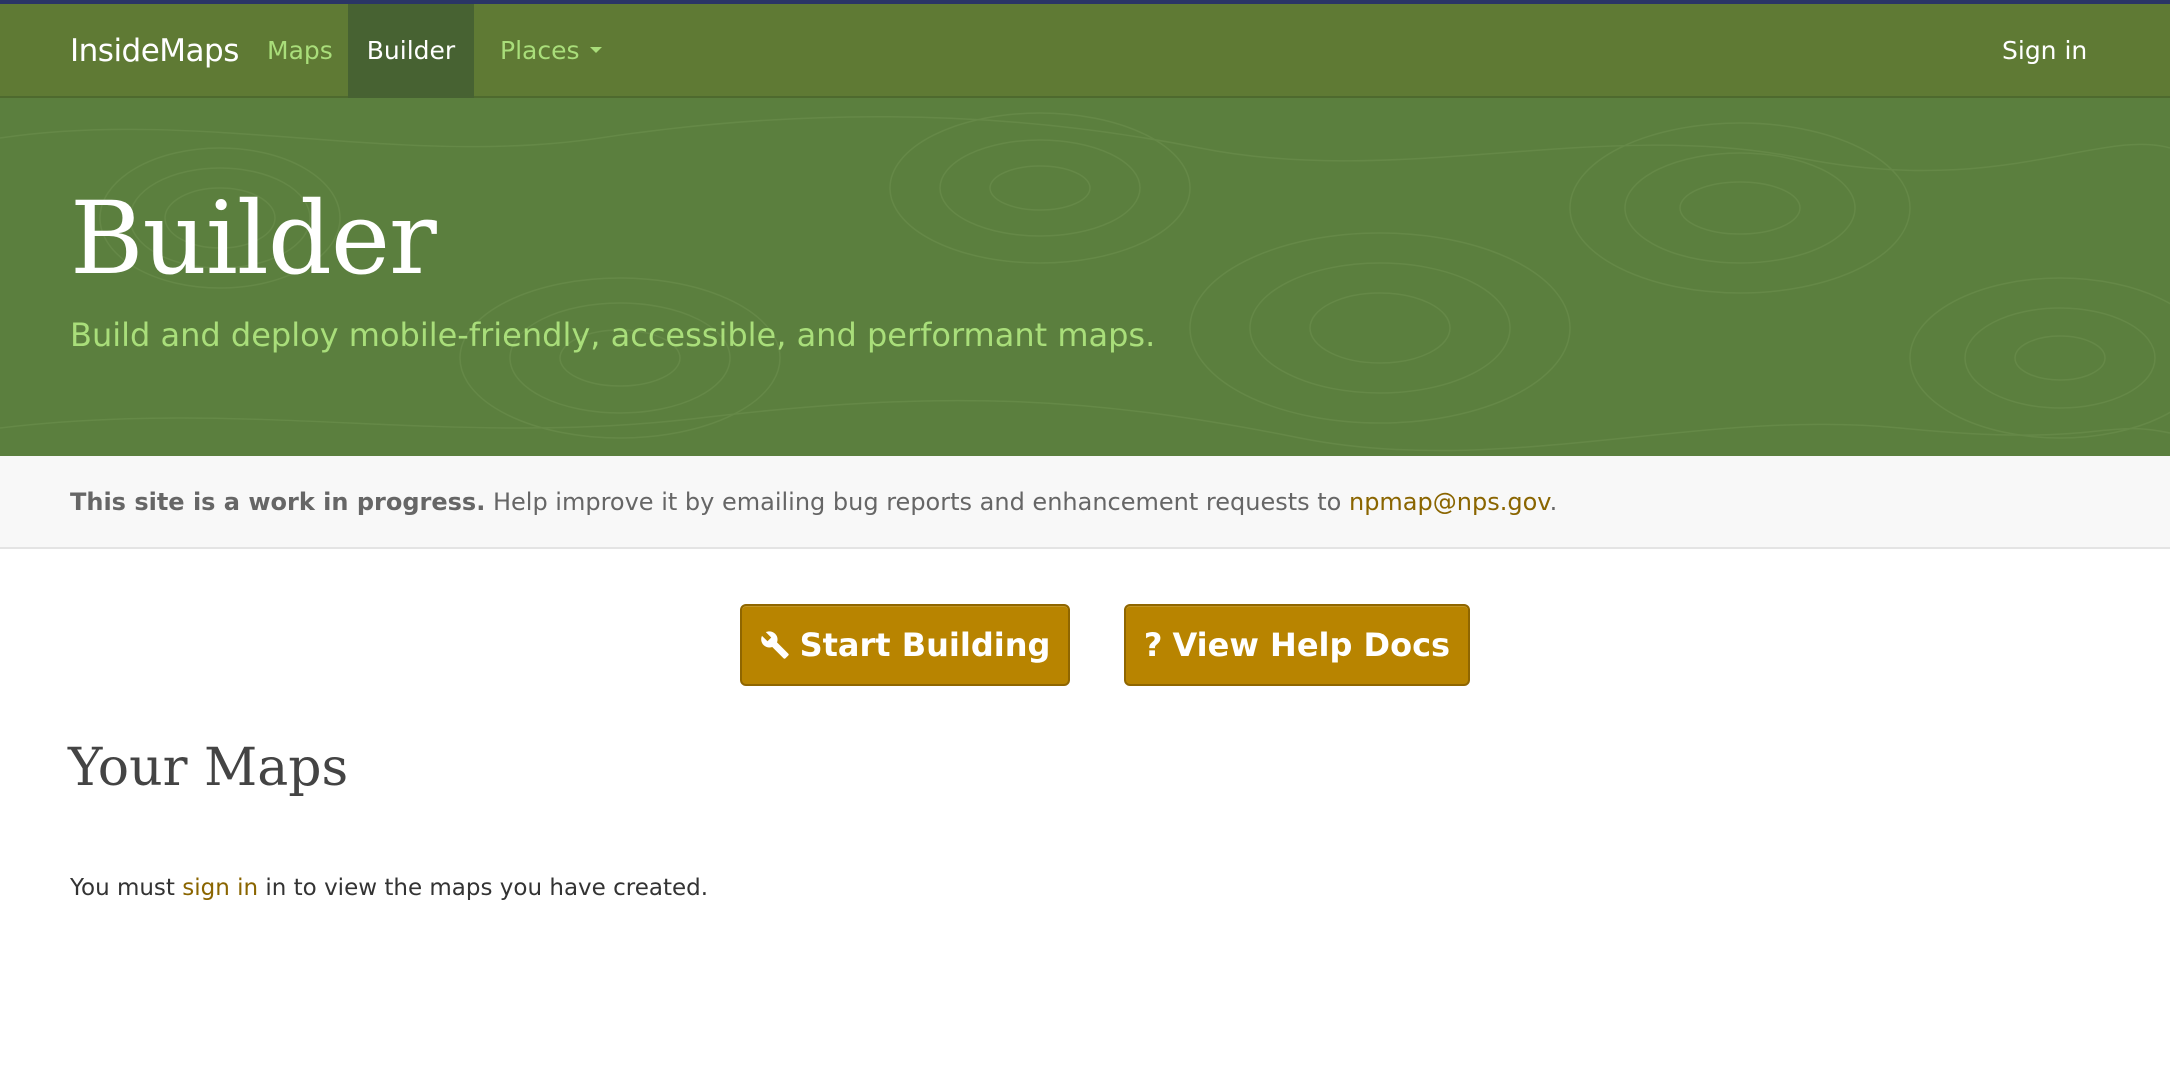 The image size is (2170, 1072). What do you see at coordinates (411, 51) in the screenshot?
I see `nav-item-builder: Builder` at bounding box center [411, 51].